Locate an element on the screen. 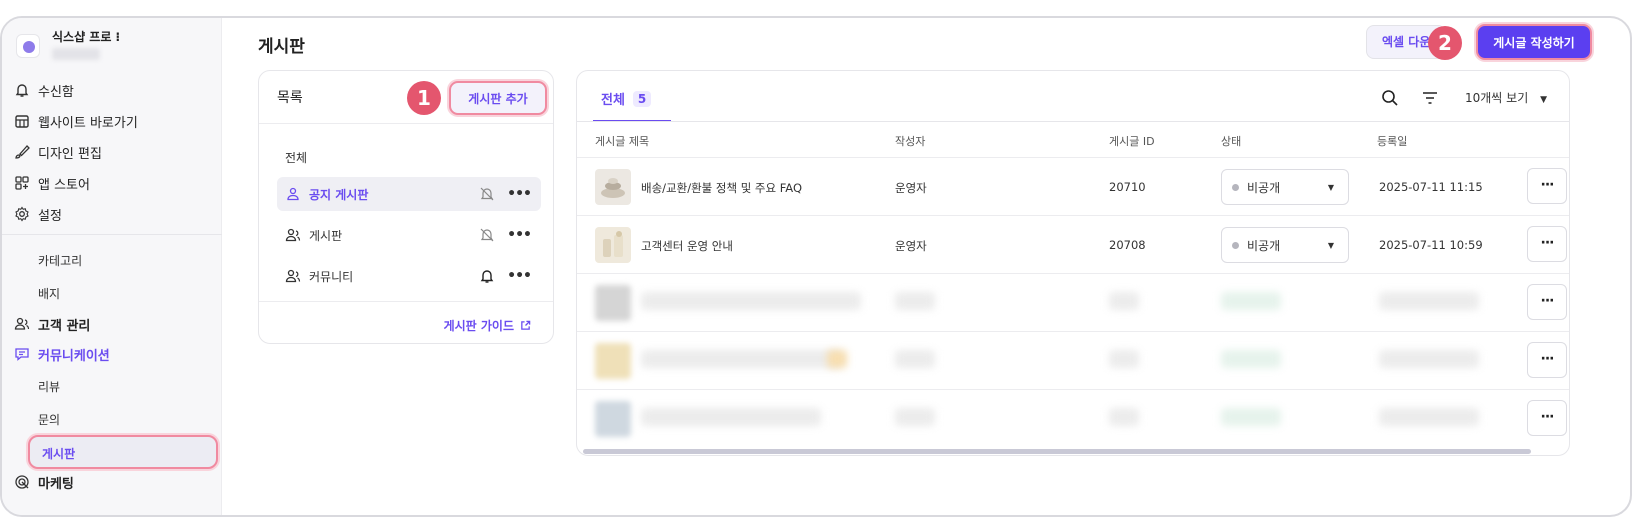 The image size is (1632, 517). search-icon is located at coordinates (1390, 98).